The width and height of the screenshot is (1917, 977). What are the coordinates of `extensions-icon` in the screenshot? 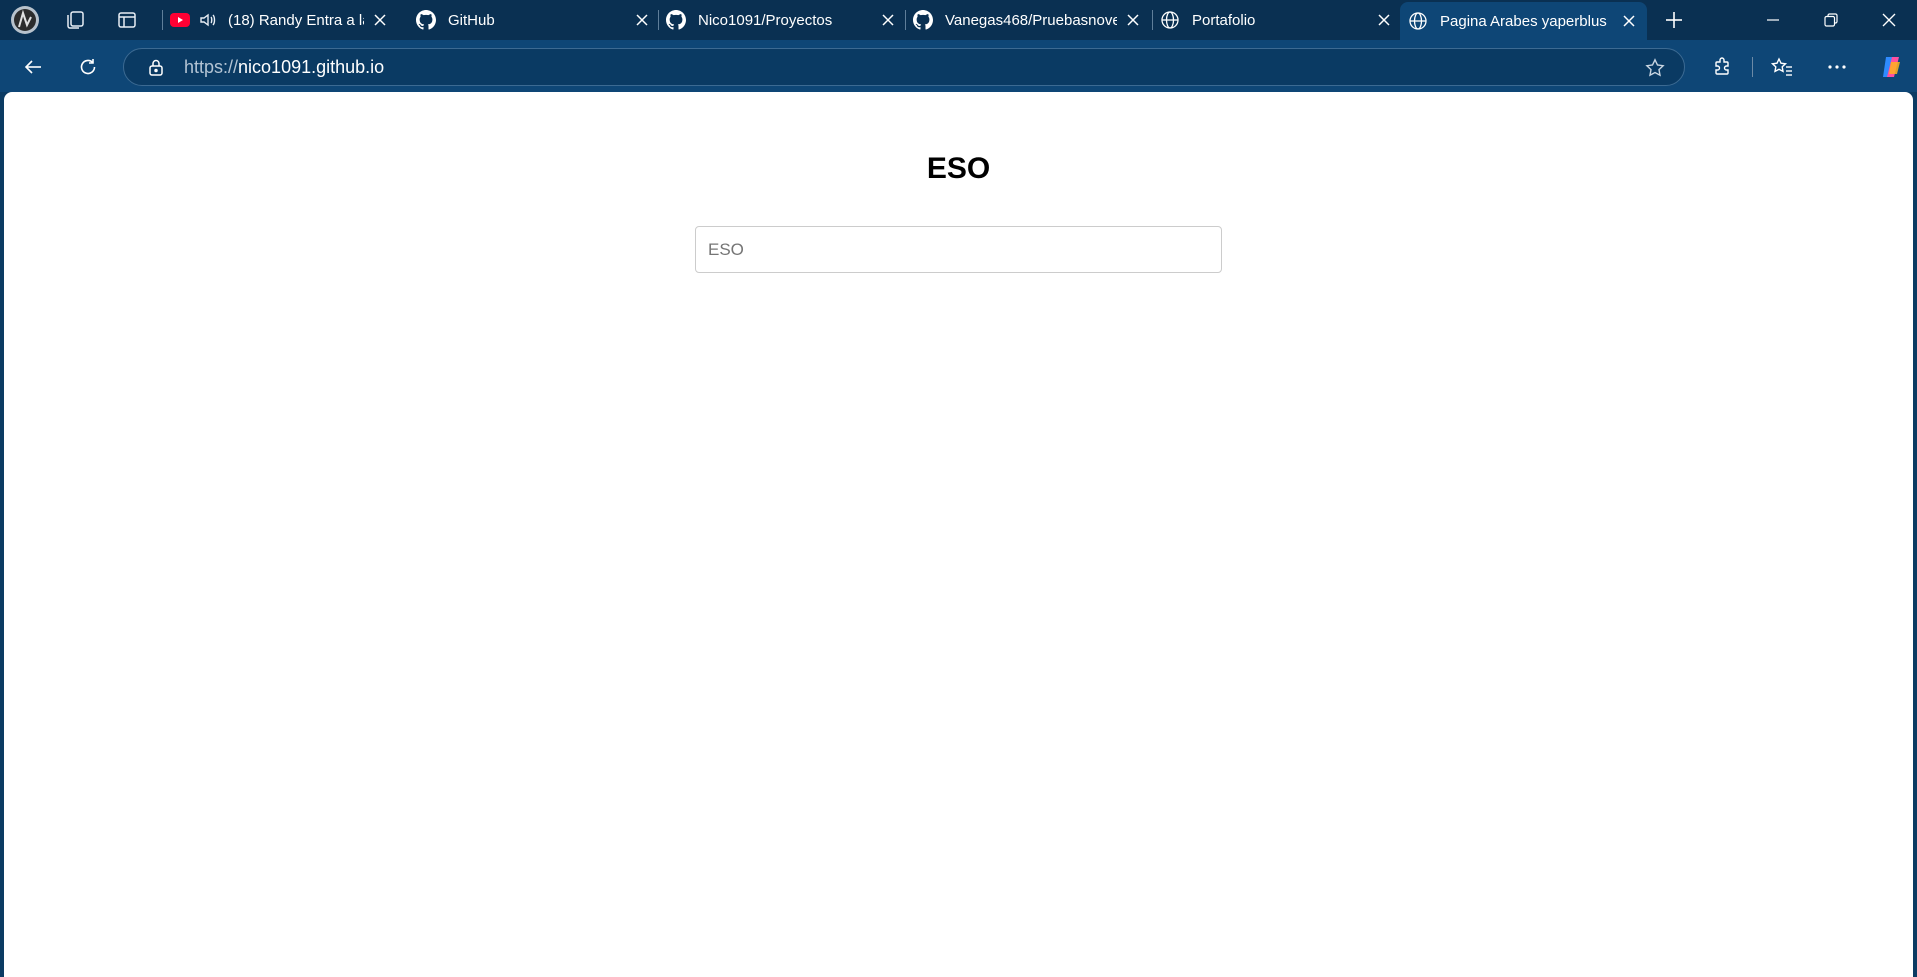 It's located at (1722, 67).